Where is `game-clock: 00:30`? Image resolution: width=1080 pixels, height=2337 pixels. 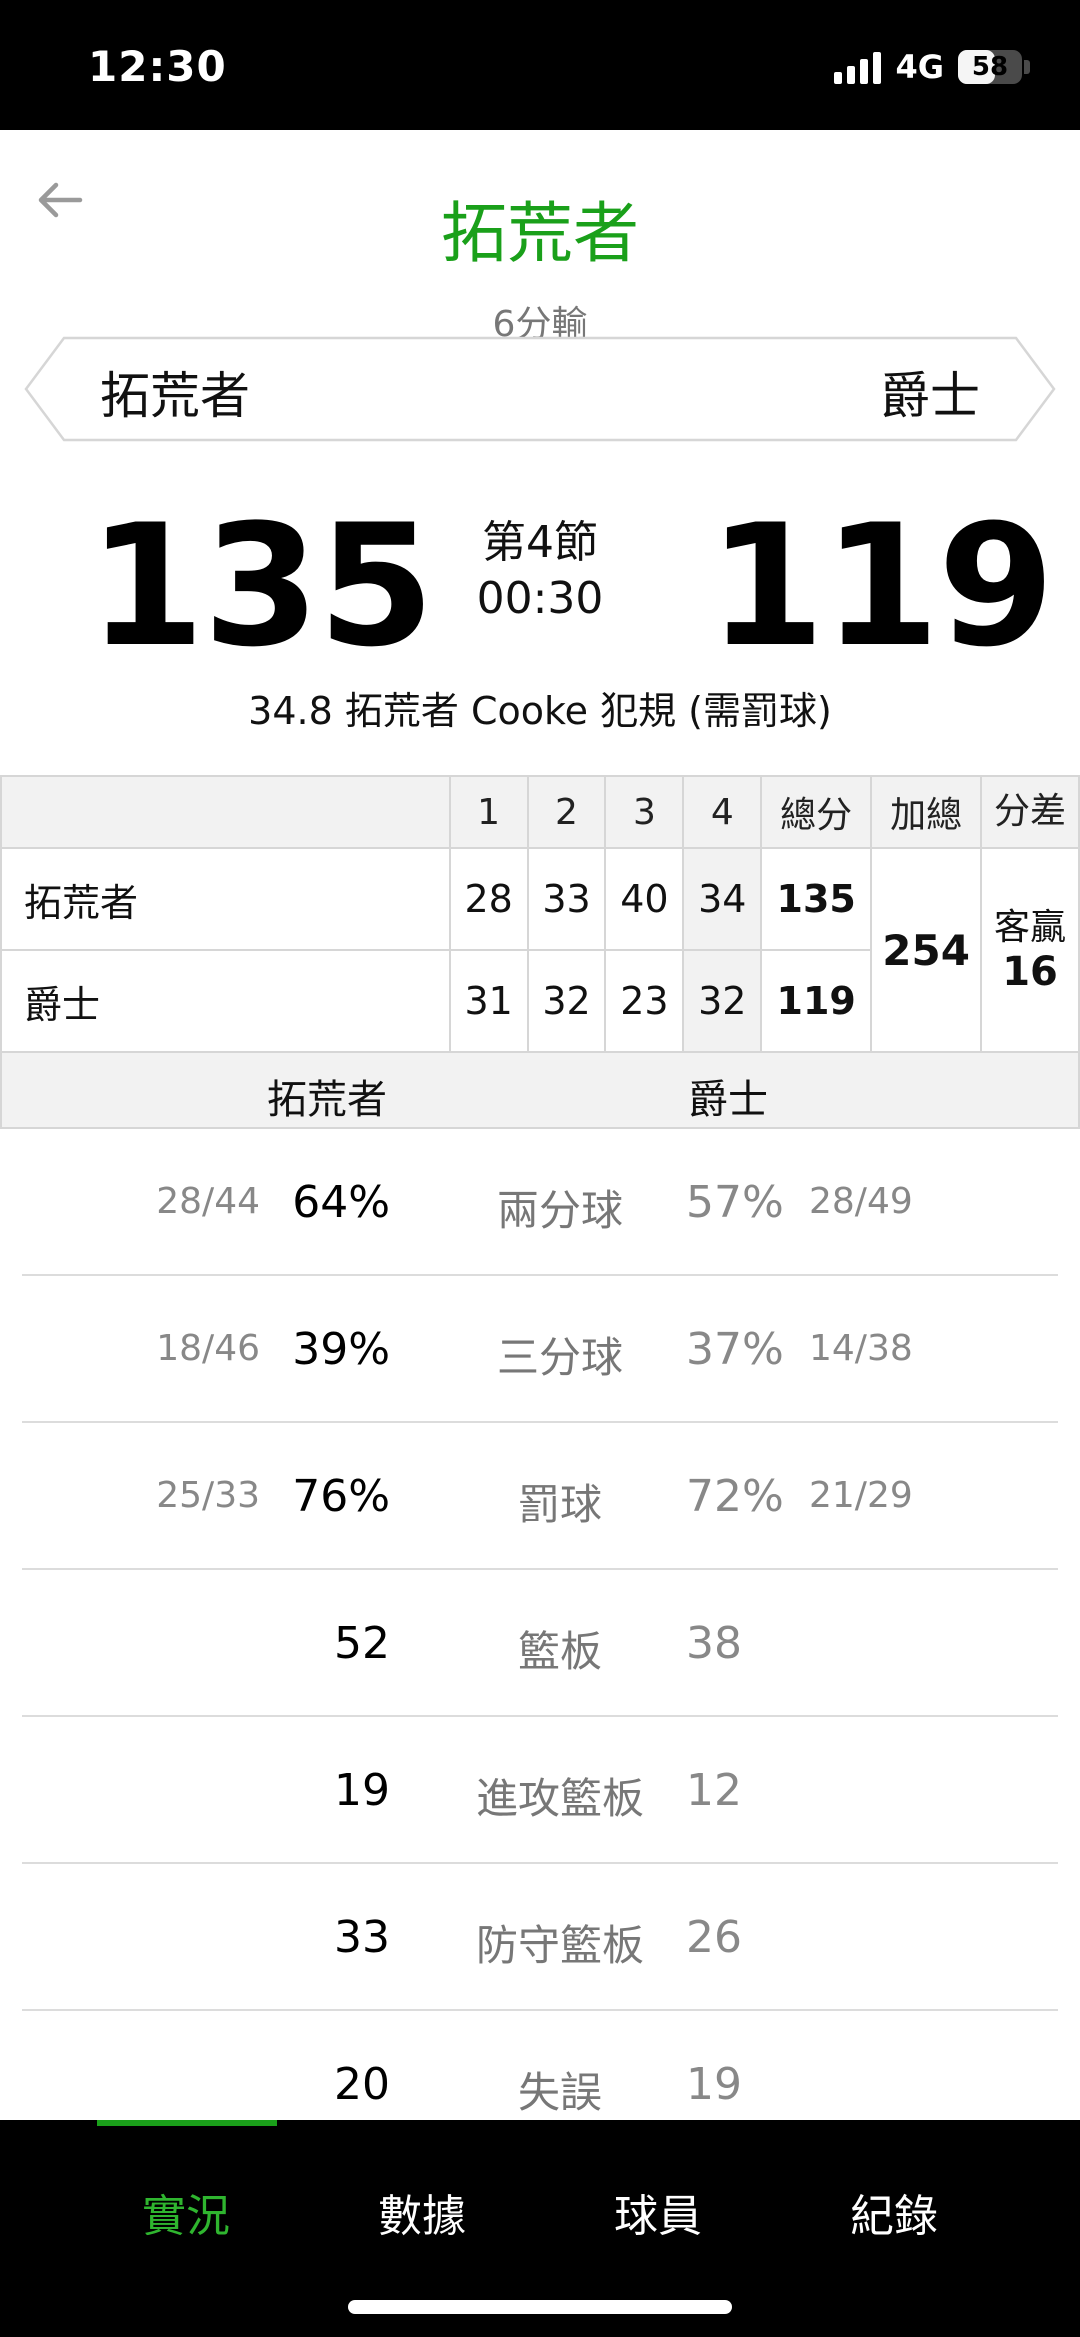
game-clock: 00:30 is located at coordinates (540, 598).